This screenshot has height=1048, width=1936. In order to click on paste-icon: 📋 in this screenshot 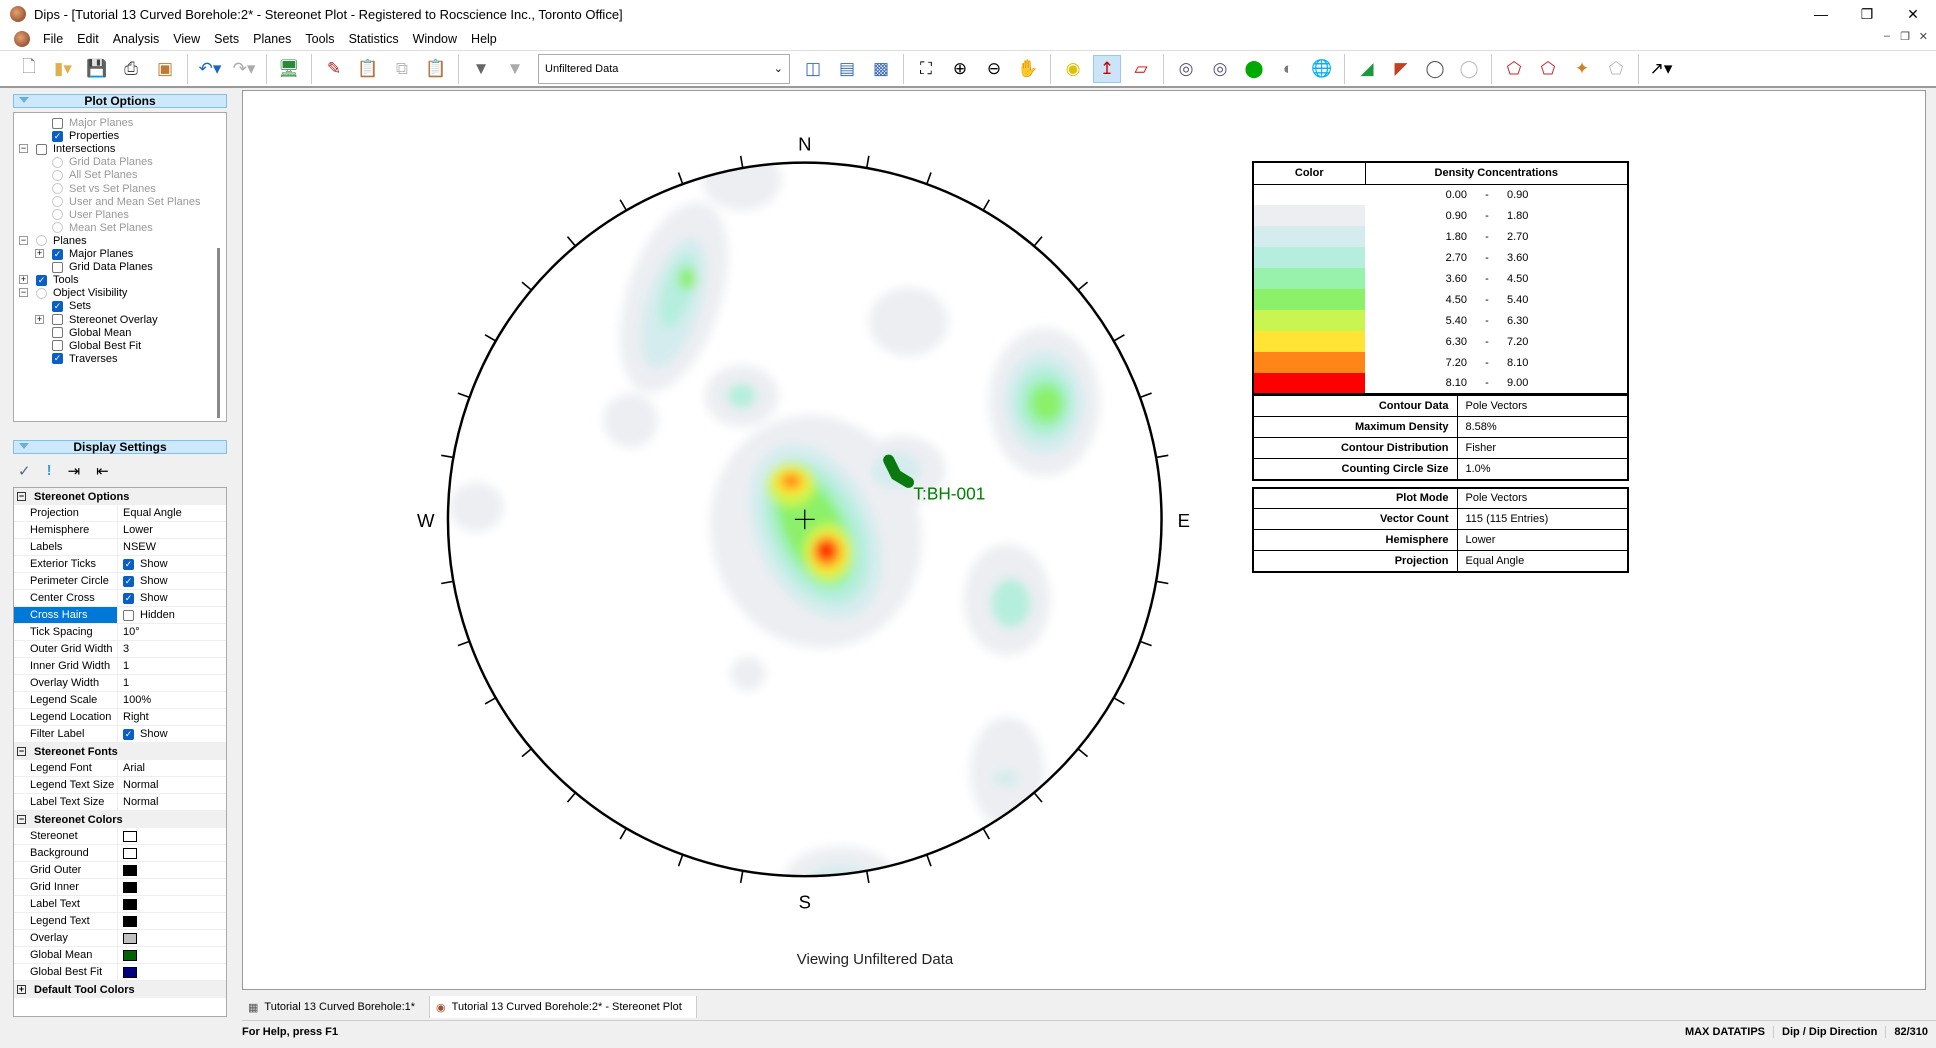, I will do `click(436, 69)`.